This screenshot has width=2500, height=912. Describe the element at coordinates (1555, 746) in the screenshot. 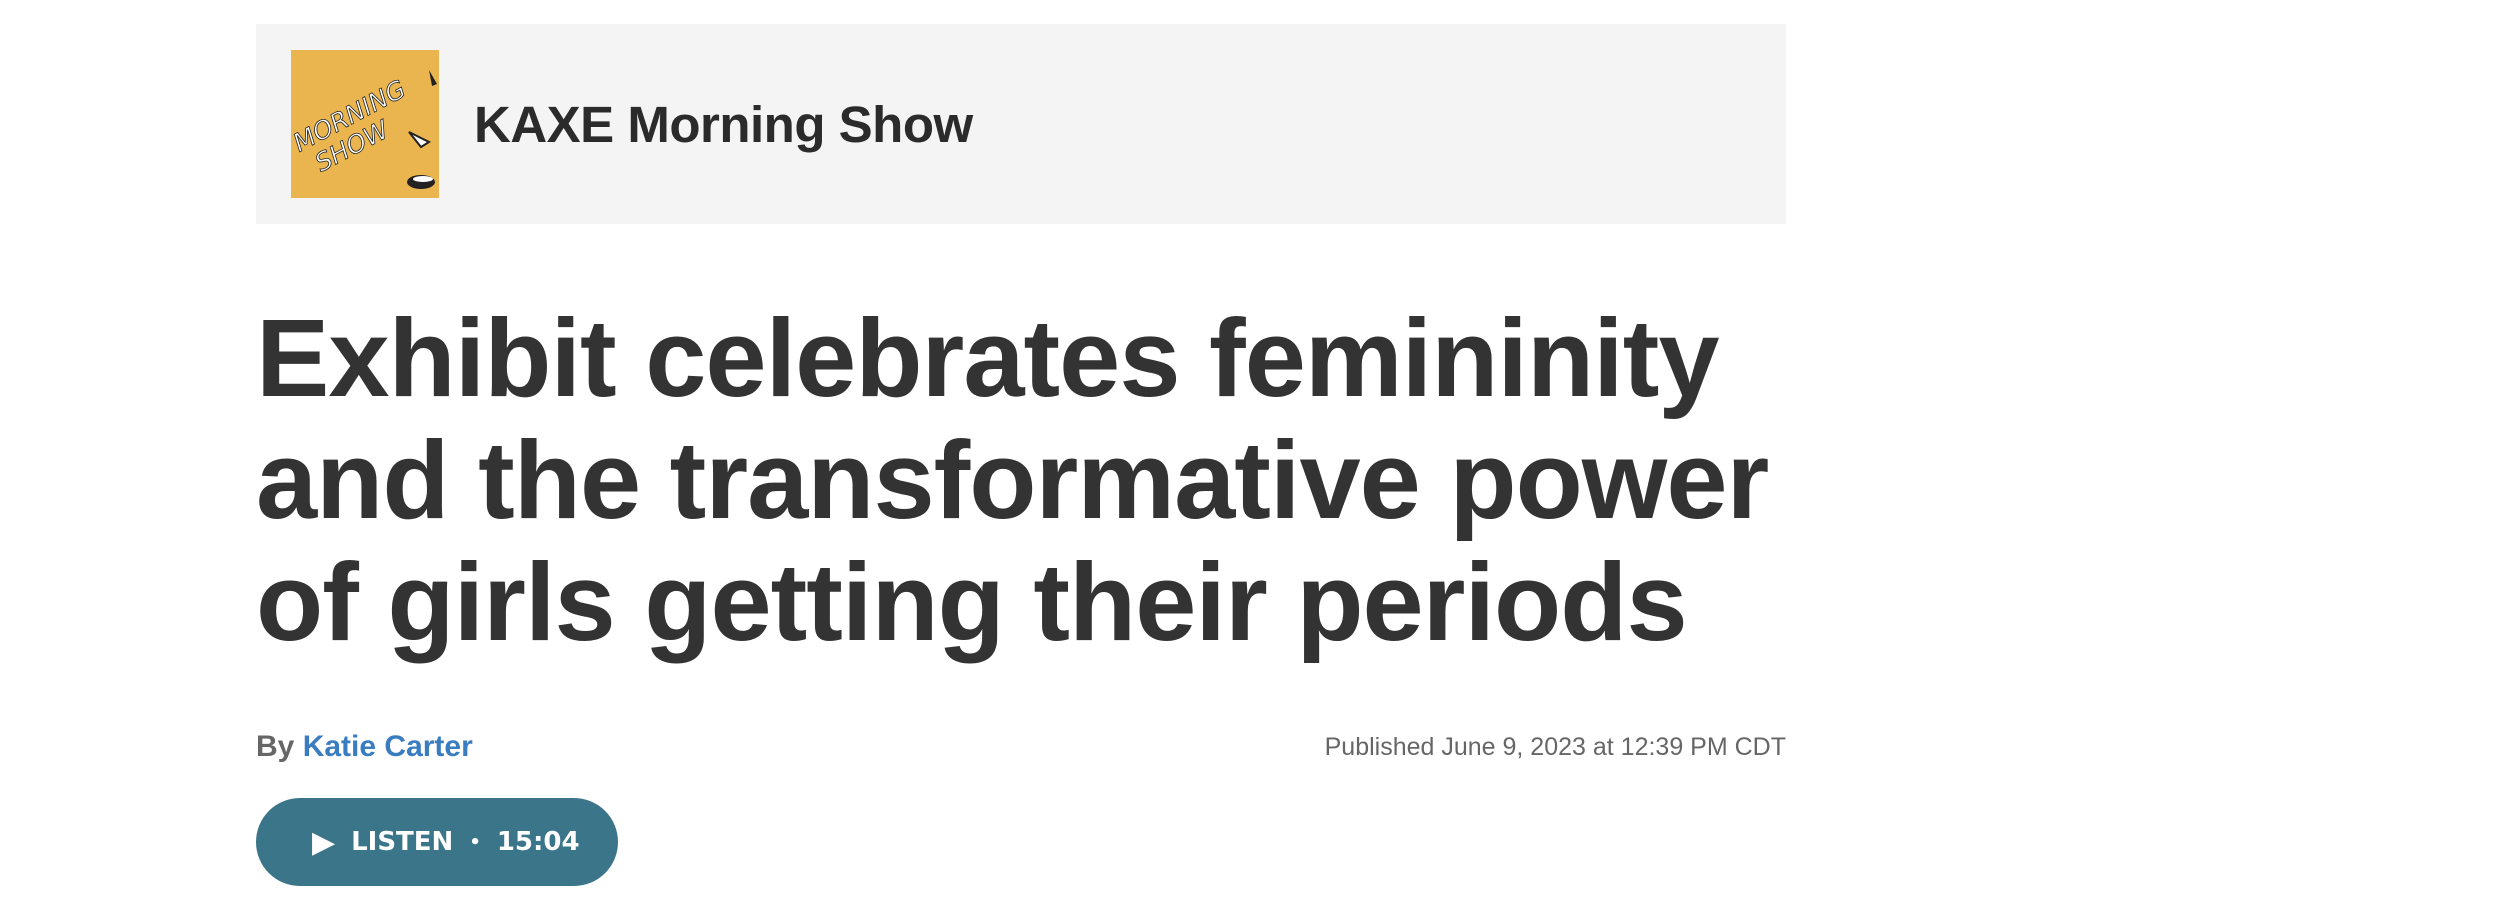

I see `published-date: Published June 9, 2023 at 12:39 PM CDT` at that location.